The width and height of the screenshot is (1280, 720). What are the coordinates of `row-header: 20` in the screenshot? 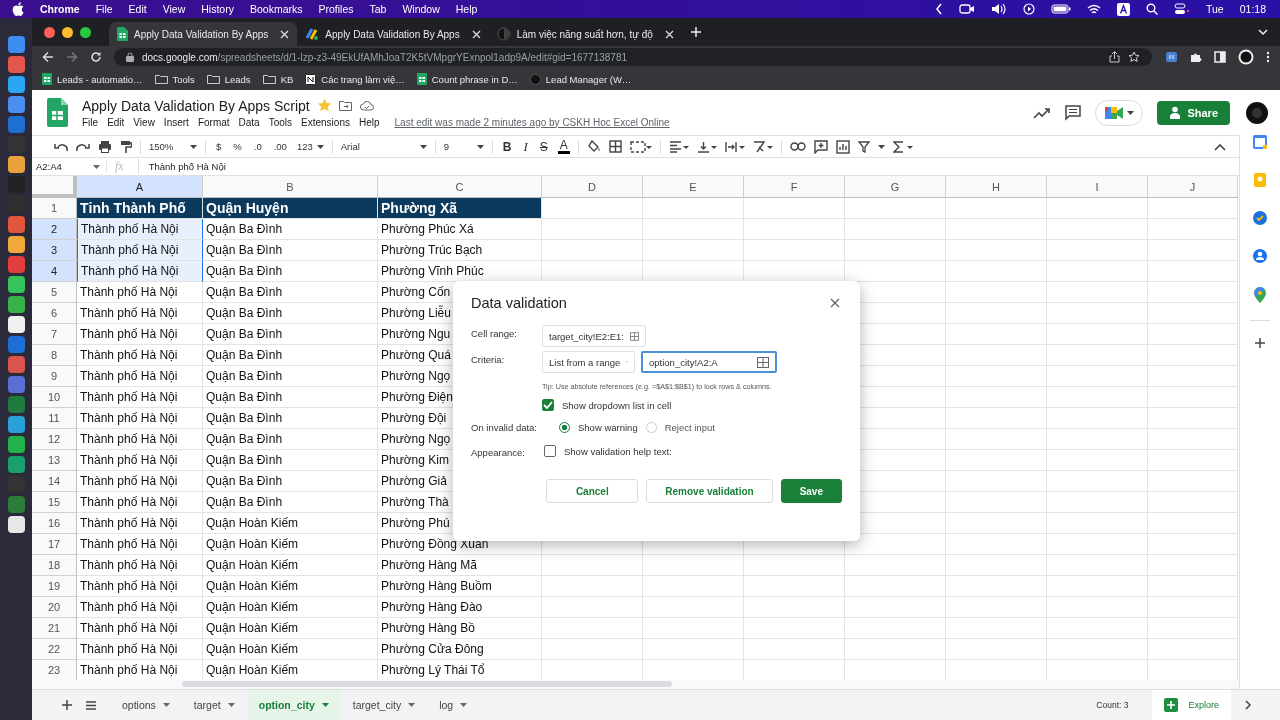 It's located at (54, 607).